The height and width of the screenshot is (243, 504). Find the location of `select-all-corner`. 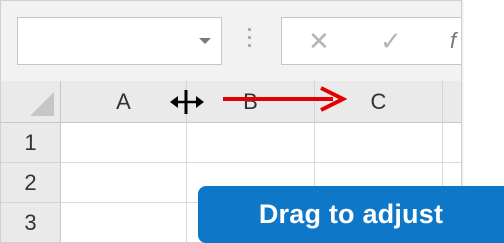

select-all-corner is located at coordinates (31, 102).